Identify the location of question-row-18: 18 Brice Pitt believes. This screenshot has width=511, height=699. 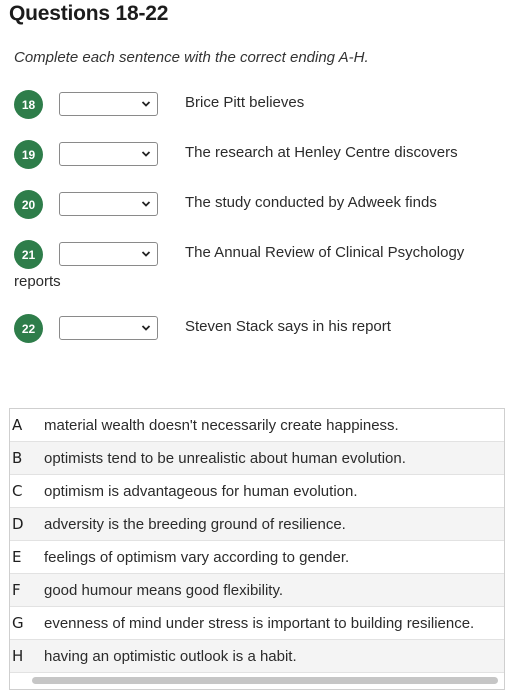
(259, 104).